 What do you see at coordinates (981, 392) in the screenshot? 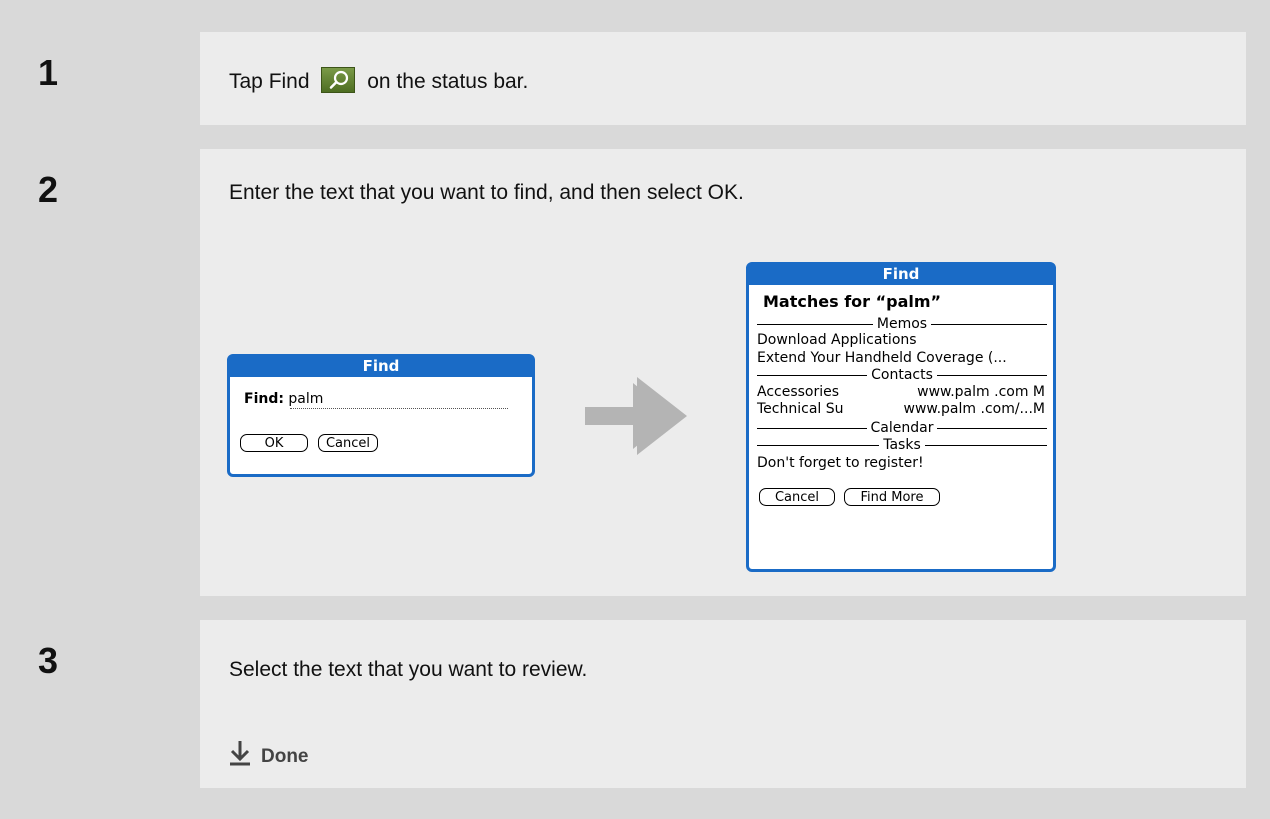
I see `contact-value: www.palm .com M` at bounding box center [981, 392].